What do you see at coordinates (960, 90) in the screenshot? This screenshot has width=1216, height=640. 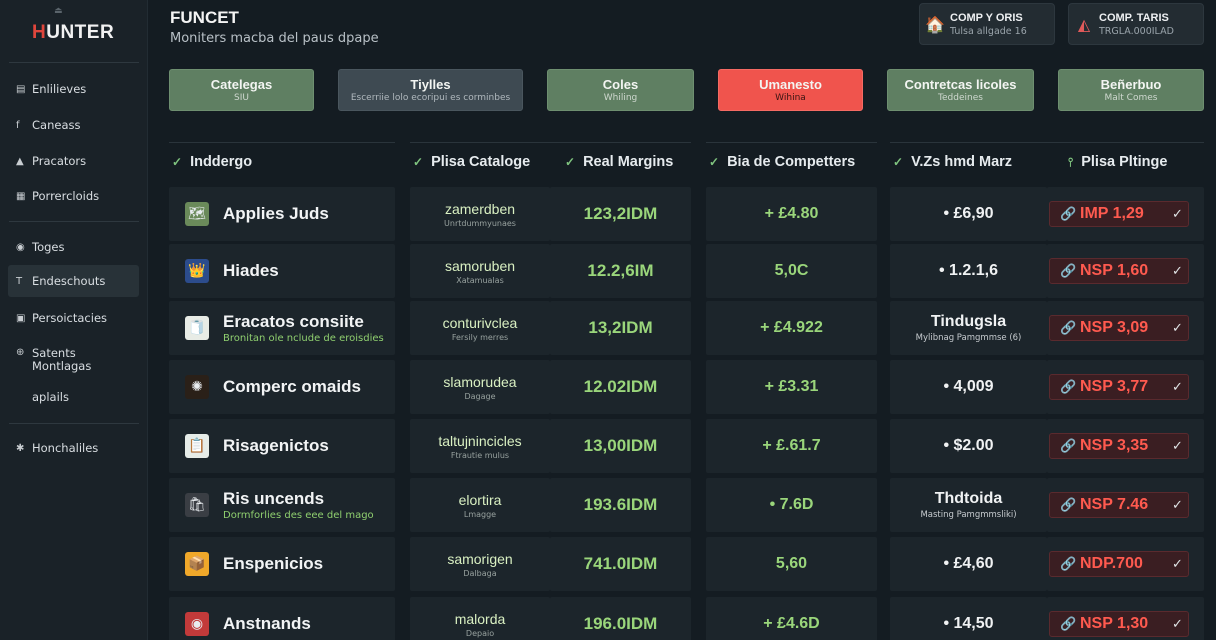 I see `filter-button-contretcas: Contretcas licoles Teddeines` at bounding box center [960, 90].